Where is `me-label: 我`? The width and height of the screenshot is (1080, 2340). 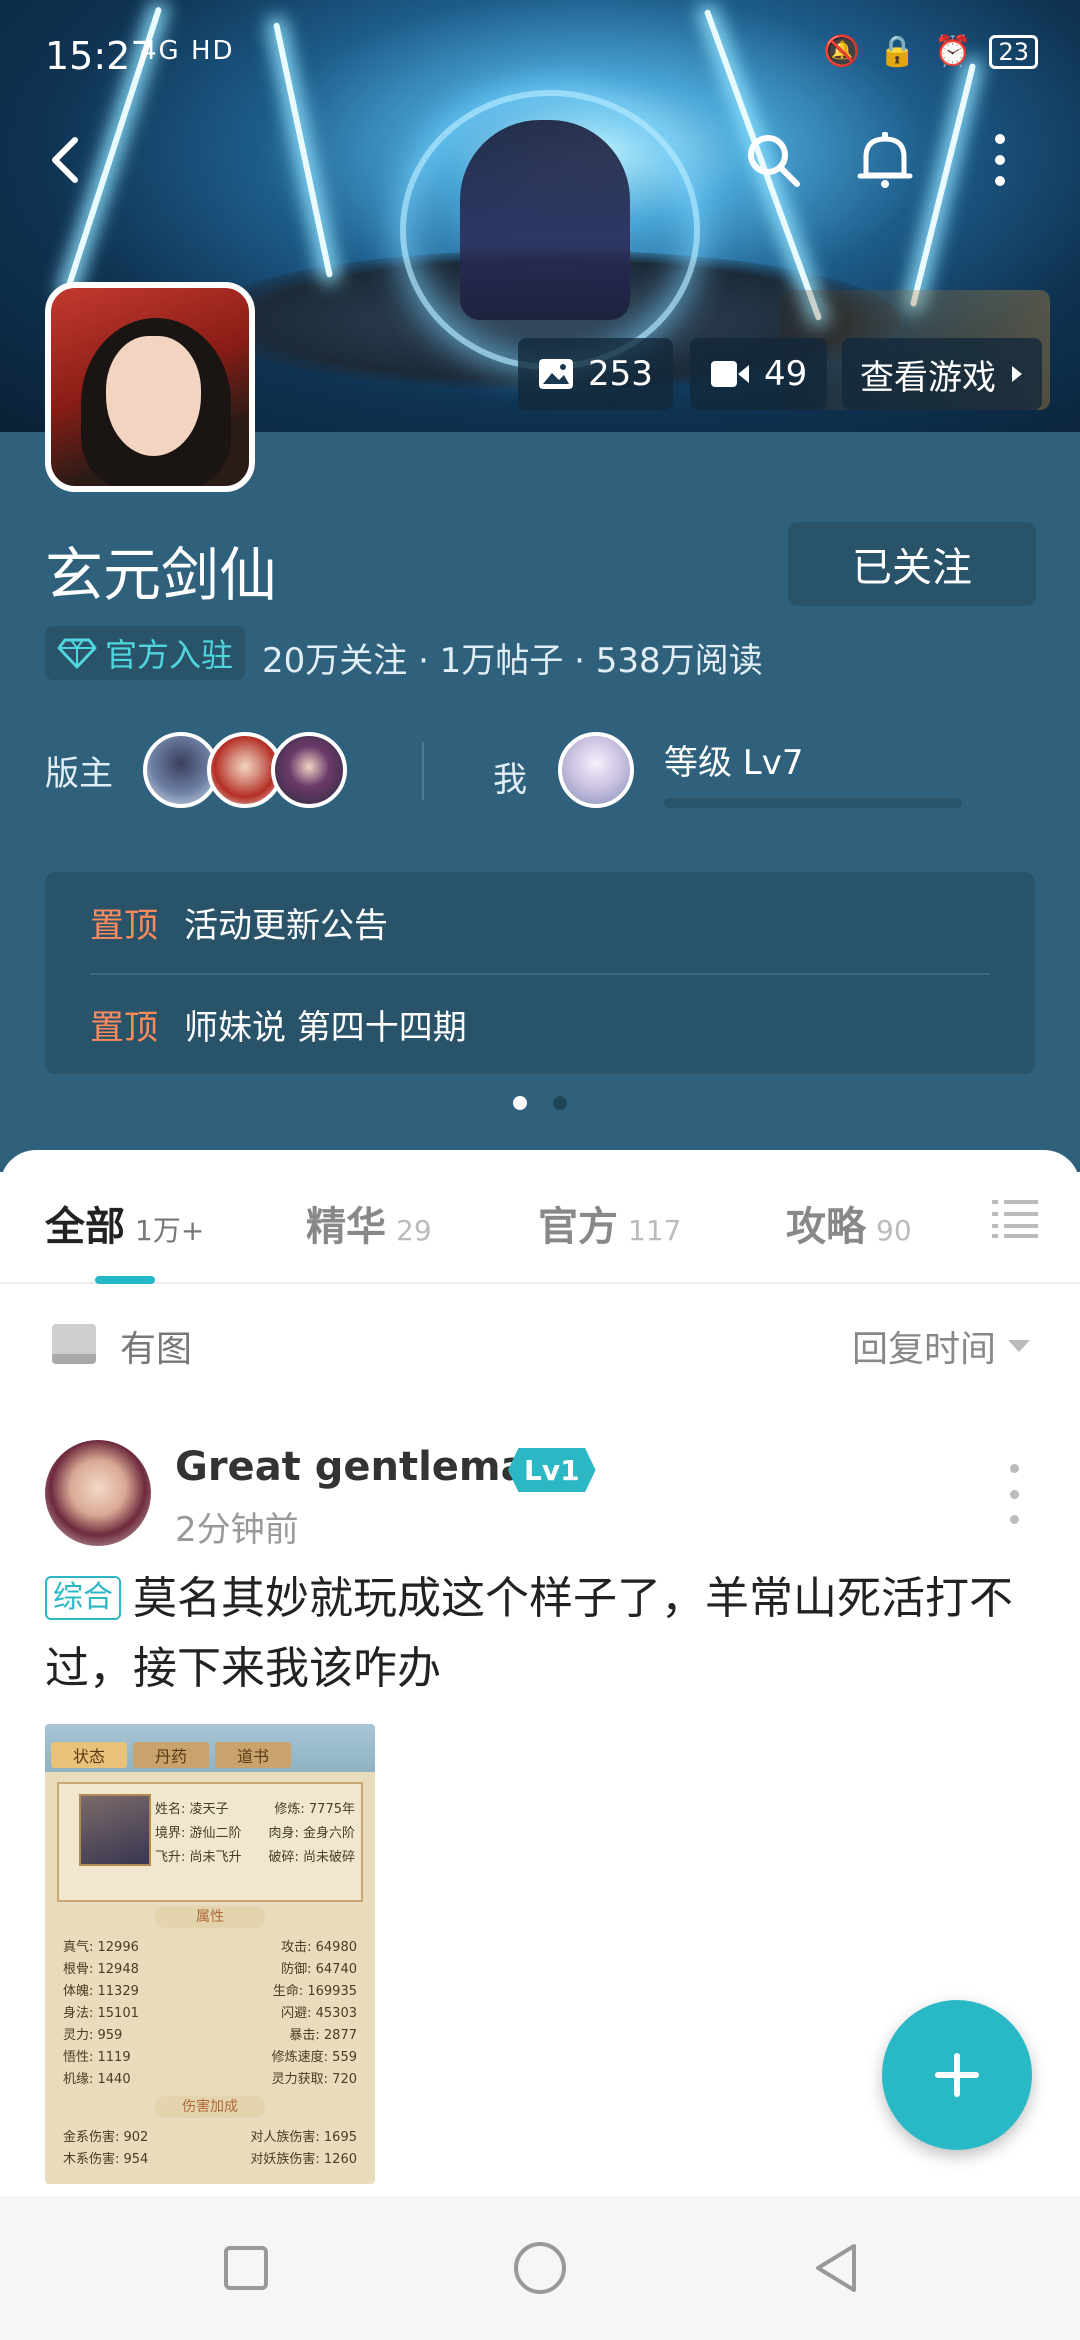 me-label: 我 is located at coordinates (510, 780).